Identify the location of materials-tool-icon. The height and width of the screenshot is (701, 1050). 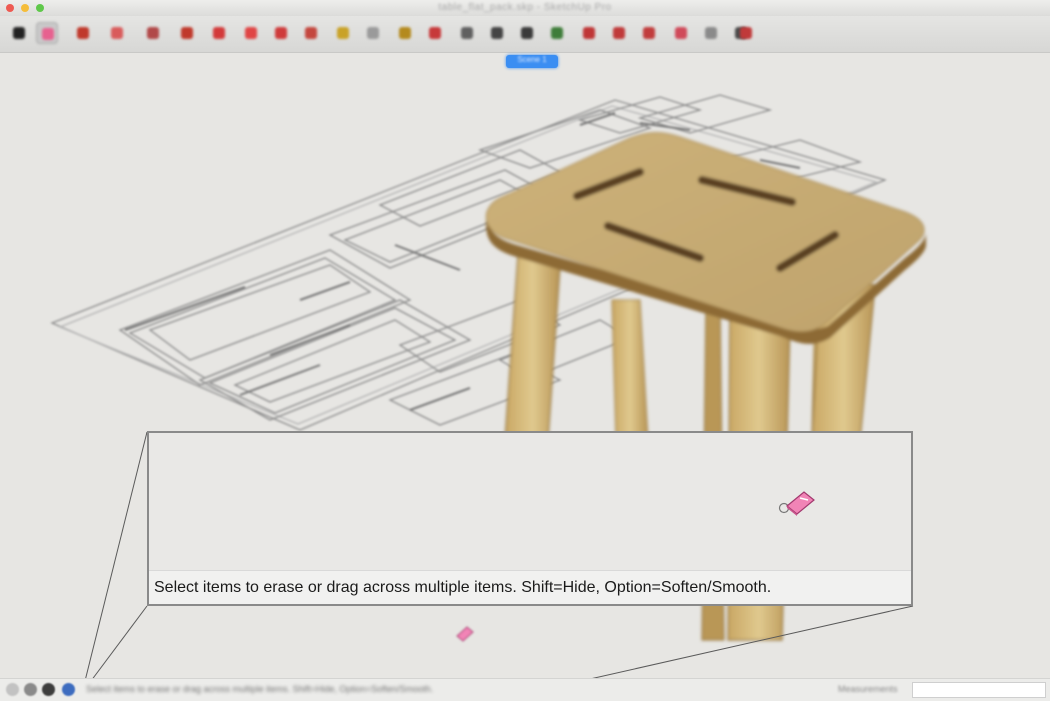
(589, 33).